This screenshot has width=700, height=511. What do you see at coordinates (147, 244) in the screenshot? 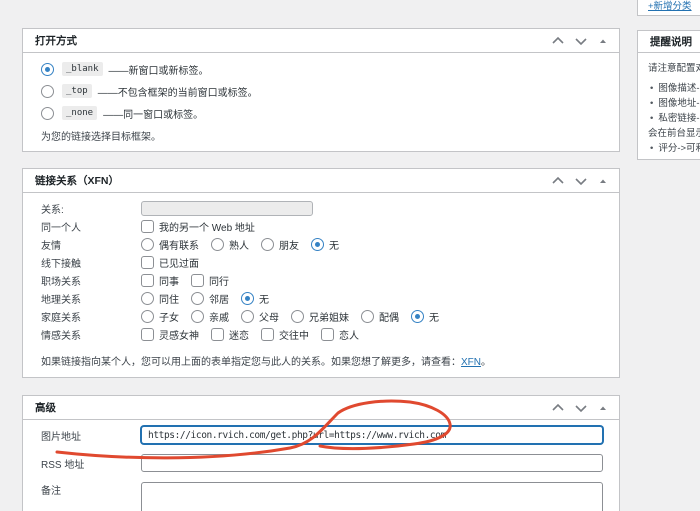
I see `radio-contact` at bounding box center [147, 244].